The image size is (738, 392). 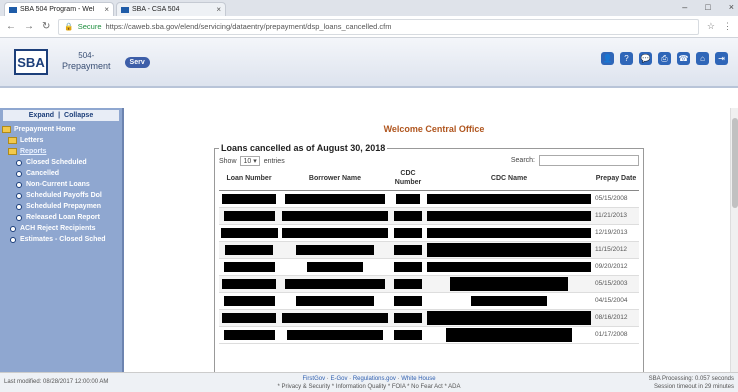 What do you see at coordinates (61, 173) in the screenshot?
I see `sidebar-item-cancelled: Cancelled` at bounding box center [61, 173].